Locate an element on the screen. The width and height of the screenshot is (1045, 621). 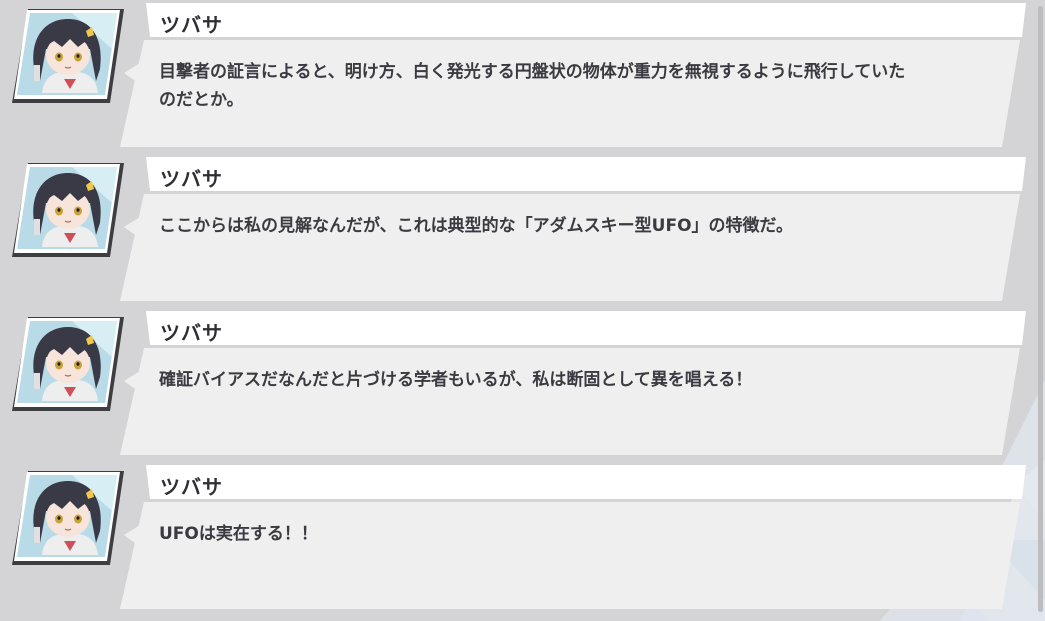
dialogue-text: 確証バイアスだなんだと片づける学者もいるが、私は断固として異を唱える！ is located at coordinates (456, 380).